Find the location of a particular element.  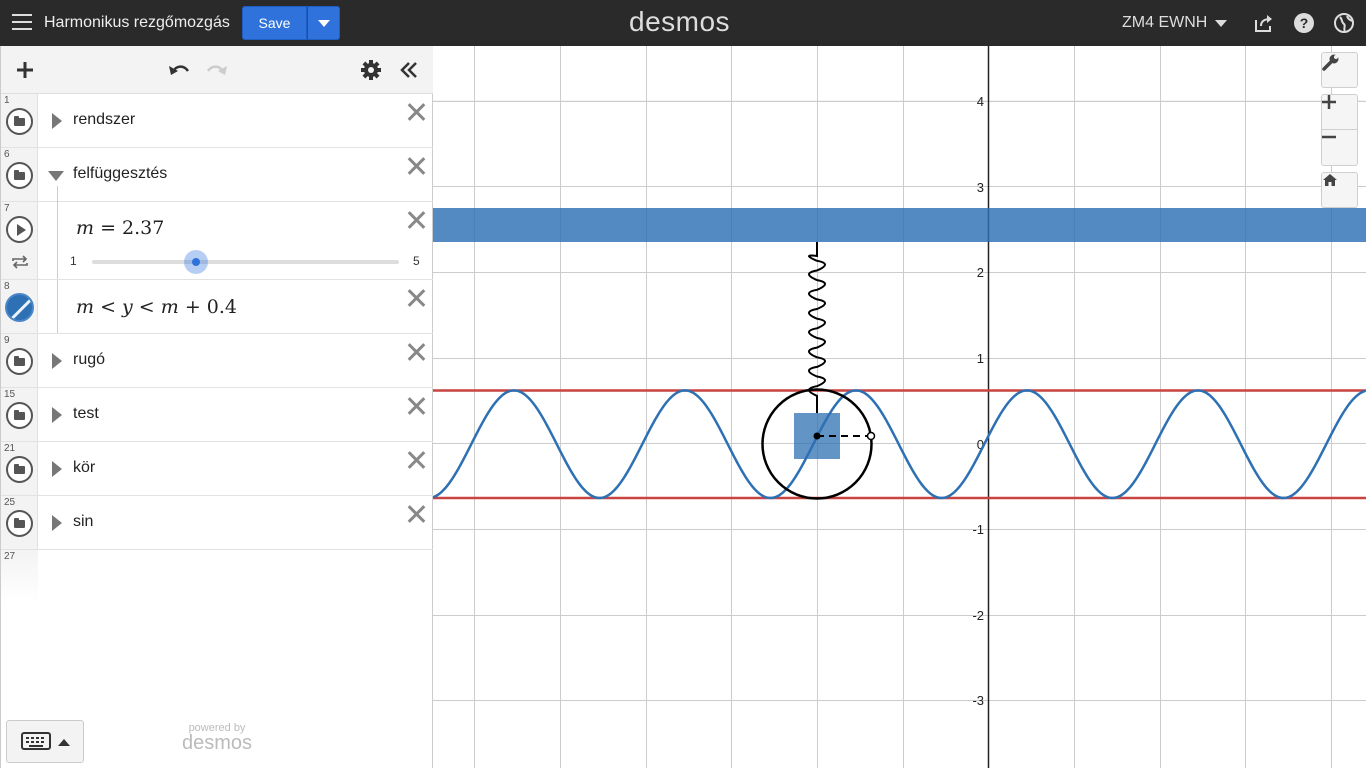

y-tick-label: -2 is located at coordinates (978, 615).